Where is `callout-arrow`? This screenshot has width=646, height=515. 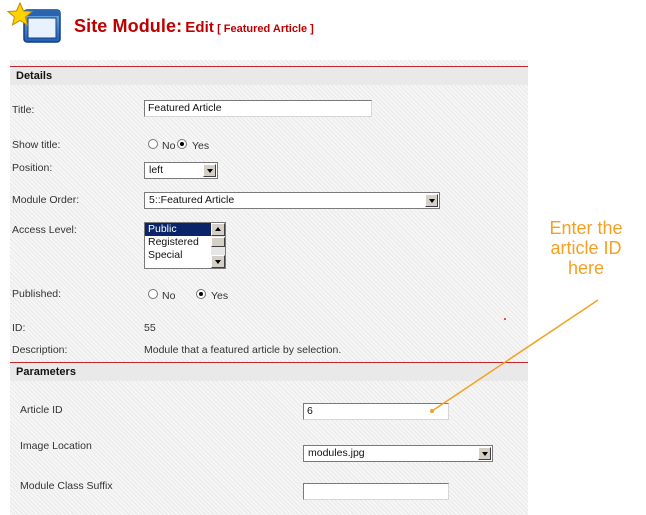 callout-arrow is located at coordinates (514, 356).